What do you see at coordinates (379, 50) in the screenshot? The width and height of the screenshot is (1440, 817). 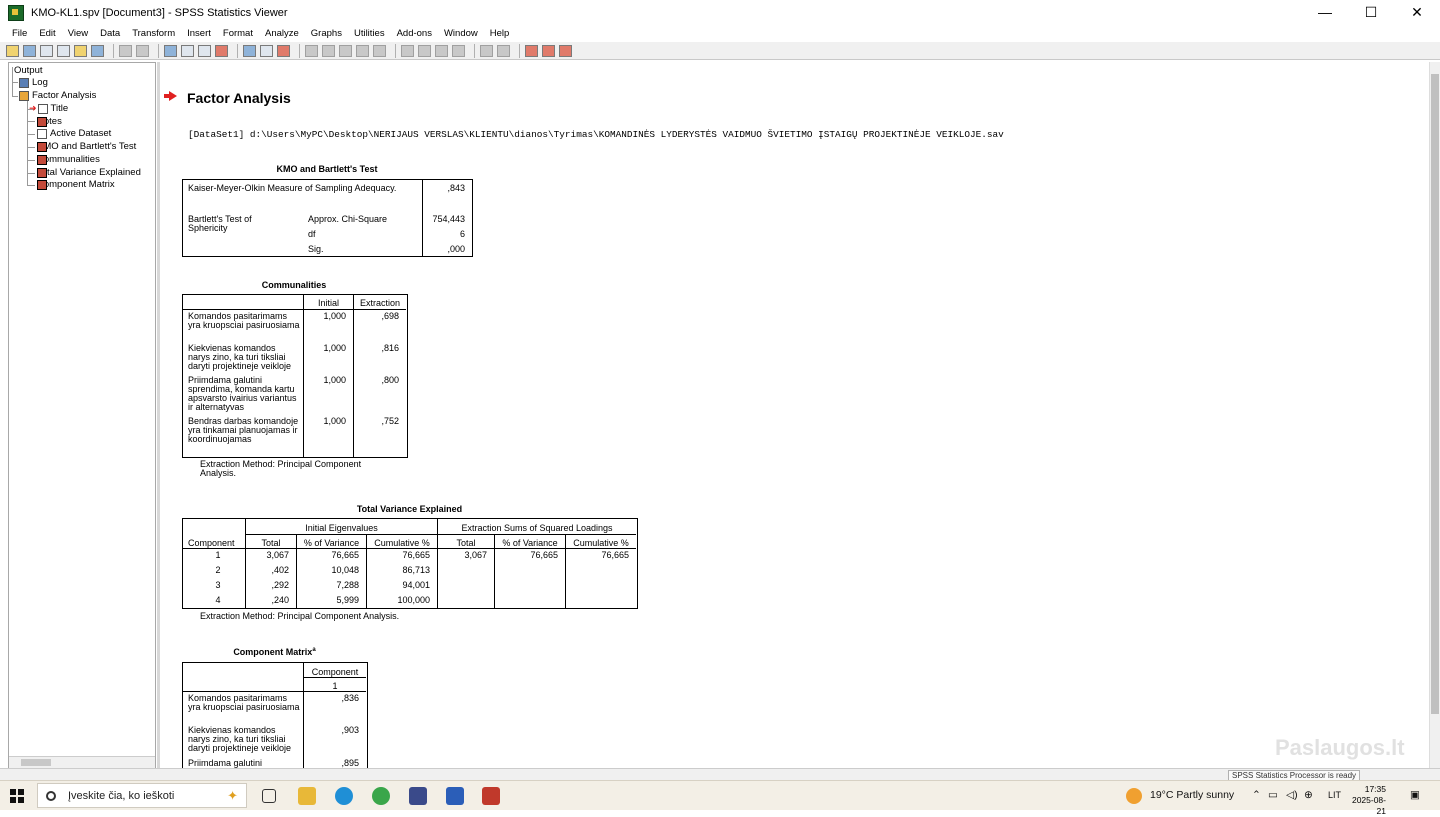 I see `expand-icon` at bounding box center [379, 50].